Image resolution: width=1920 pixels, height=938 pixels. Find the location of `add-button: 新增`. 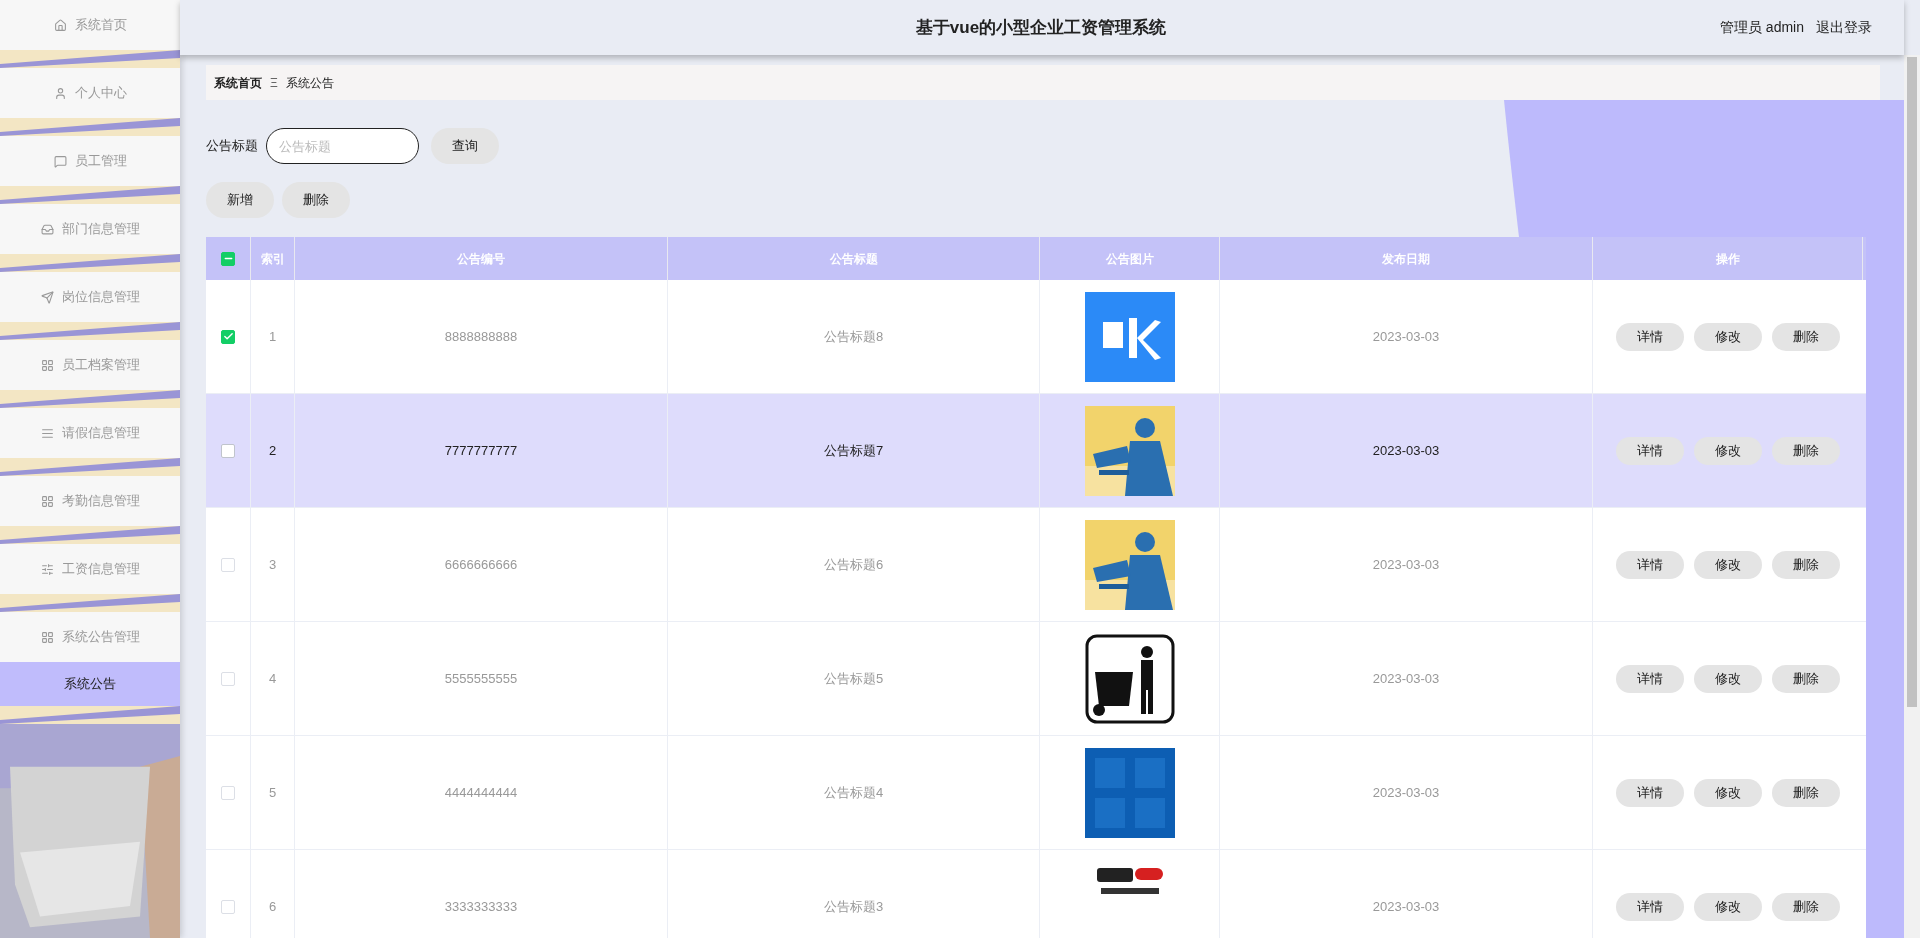

add-button: 新增 is located at coordinates (240, 200).